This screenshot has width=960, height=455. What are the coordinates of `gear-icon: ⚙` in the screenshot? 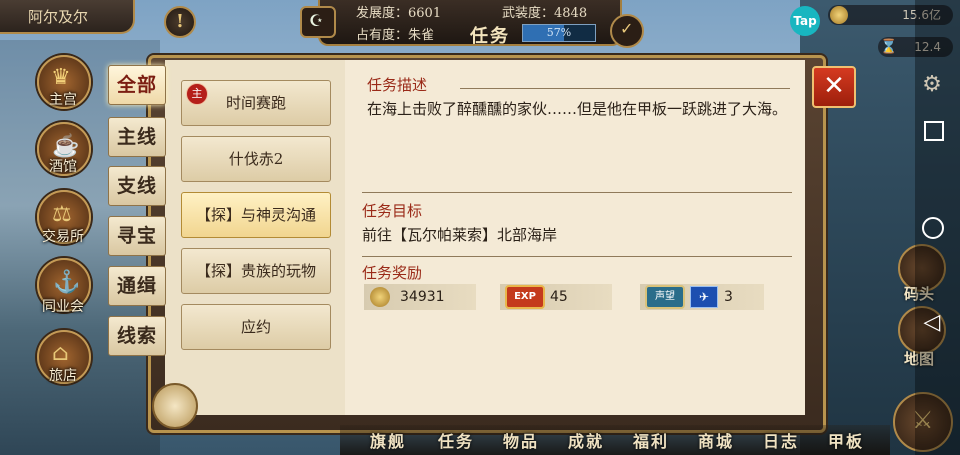 It's located at (932, 84).